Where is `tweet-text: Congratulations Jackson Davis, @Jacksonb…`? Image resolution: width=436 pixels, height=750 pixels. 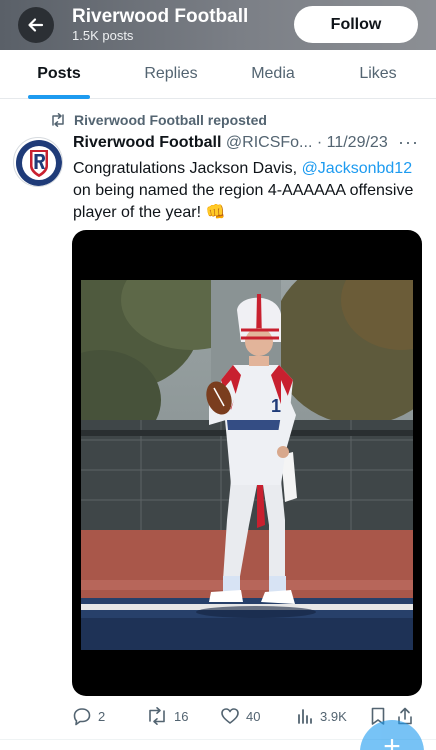
tweet-text: Congratulations Jackson Davis, @Jacksonb… is located at coordinates (250, 191).